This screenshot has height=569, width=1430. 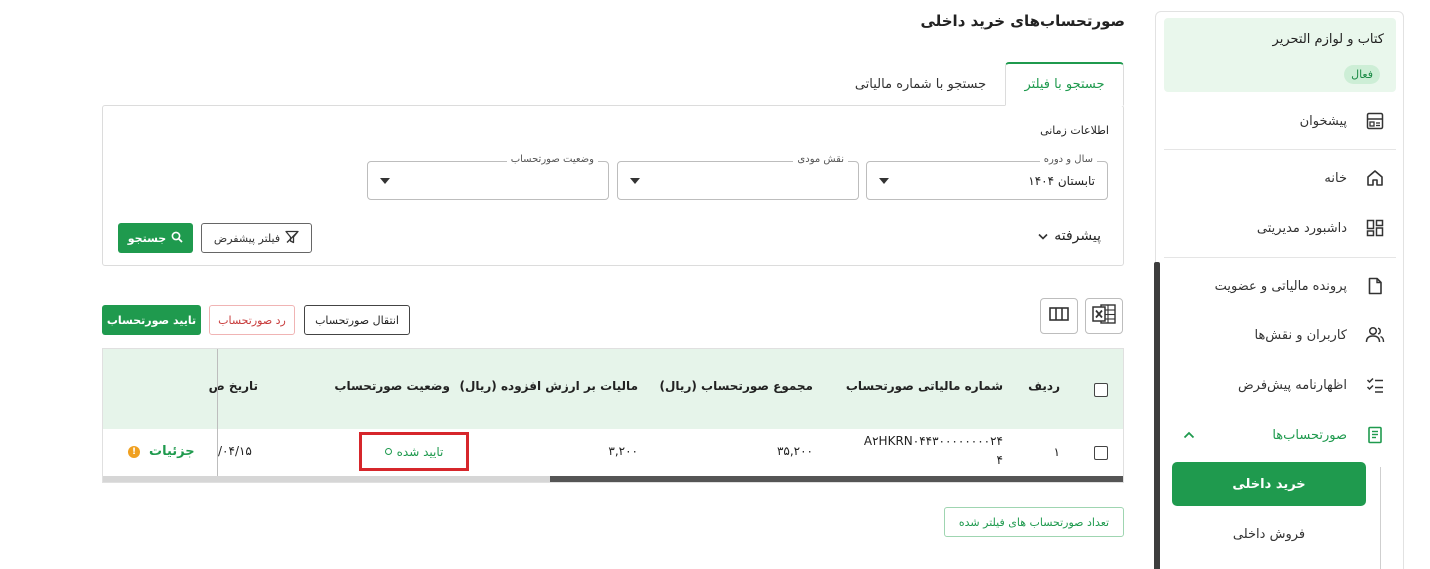 I want to click on sidebar-item-users: کاربران و نقش‌ها, so click(x=1279, y=335).